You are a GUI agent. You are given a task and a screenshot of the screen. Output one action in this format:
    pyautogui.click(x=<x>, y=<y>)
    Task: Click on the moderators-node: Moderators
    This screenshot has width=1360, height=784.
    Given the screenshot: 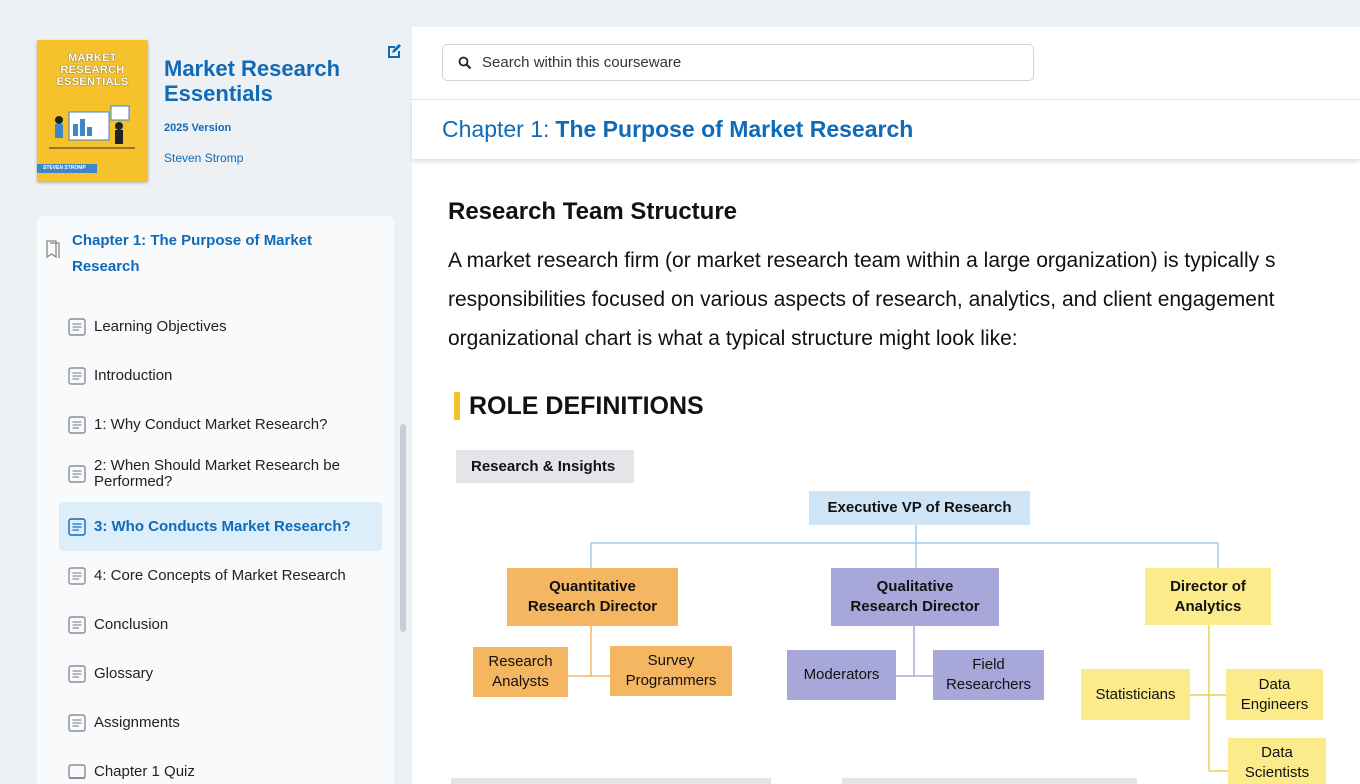 What is the action you would take?
    pyautogui.click(x=841, y=675)
    